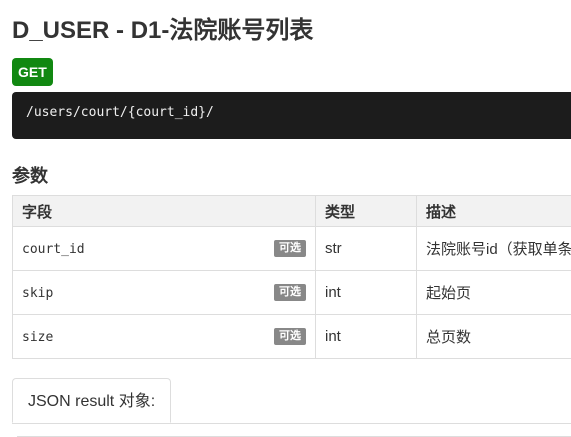  I want to click on column-header-field: 字段, so click(164, 211).